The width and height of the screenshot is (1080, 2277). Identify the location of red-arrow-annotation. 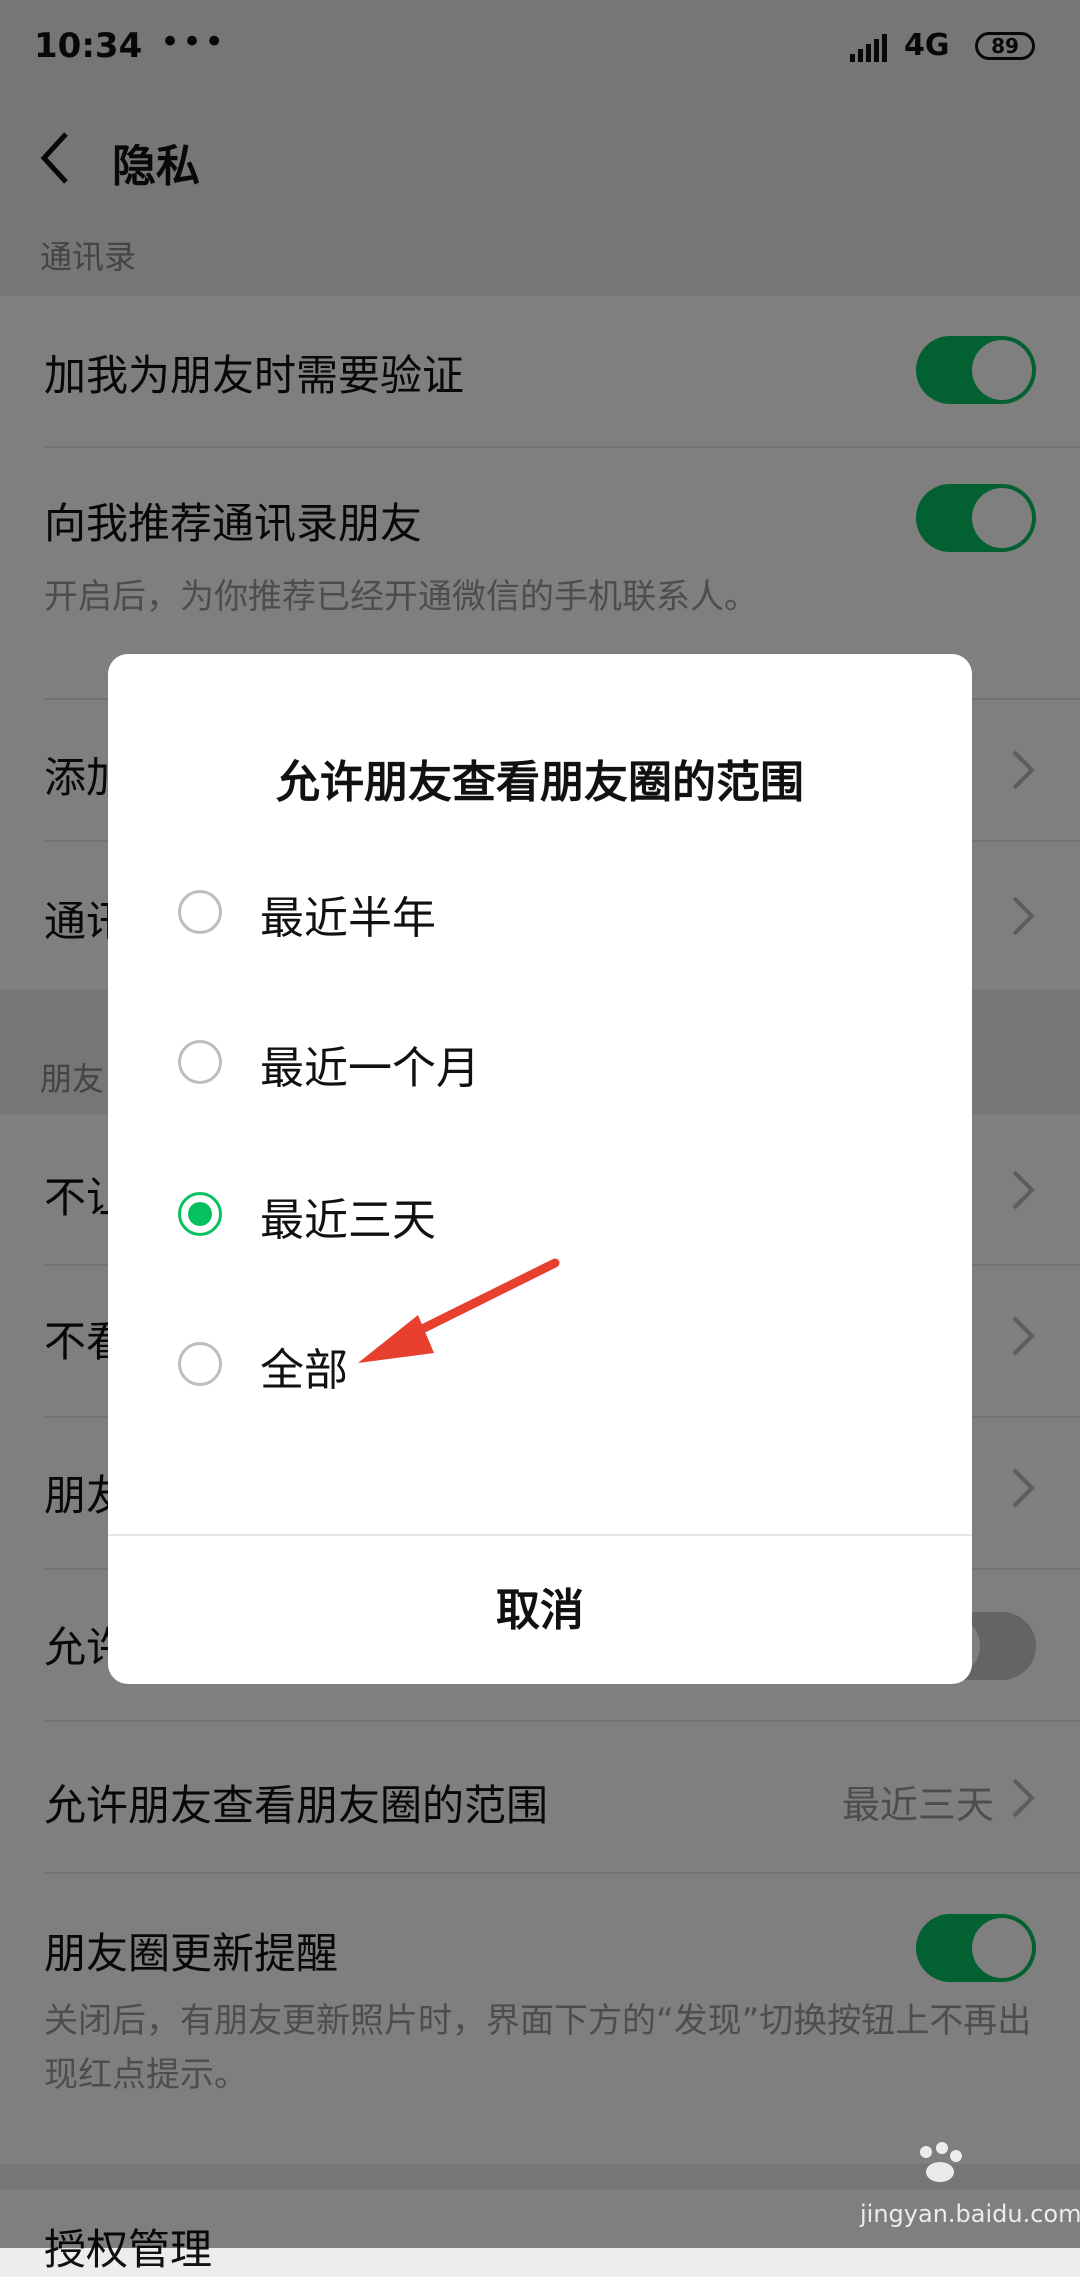
(459, 1310).